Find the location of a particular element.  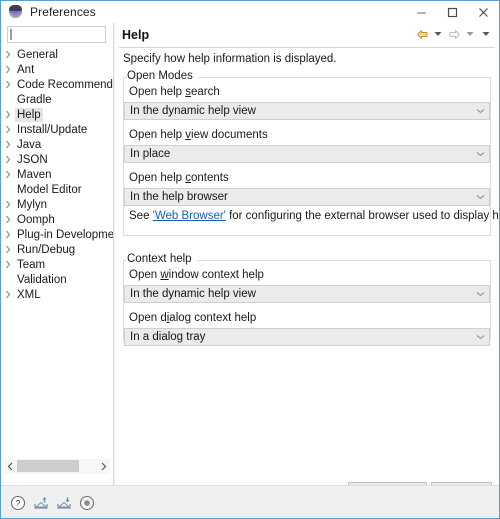

combobox-value: In place is located at coordinates (150, 154).